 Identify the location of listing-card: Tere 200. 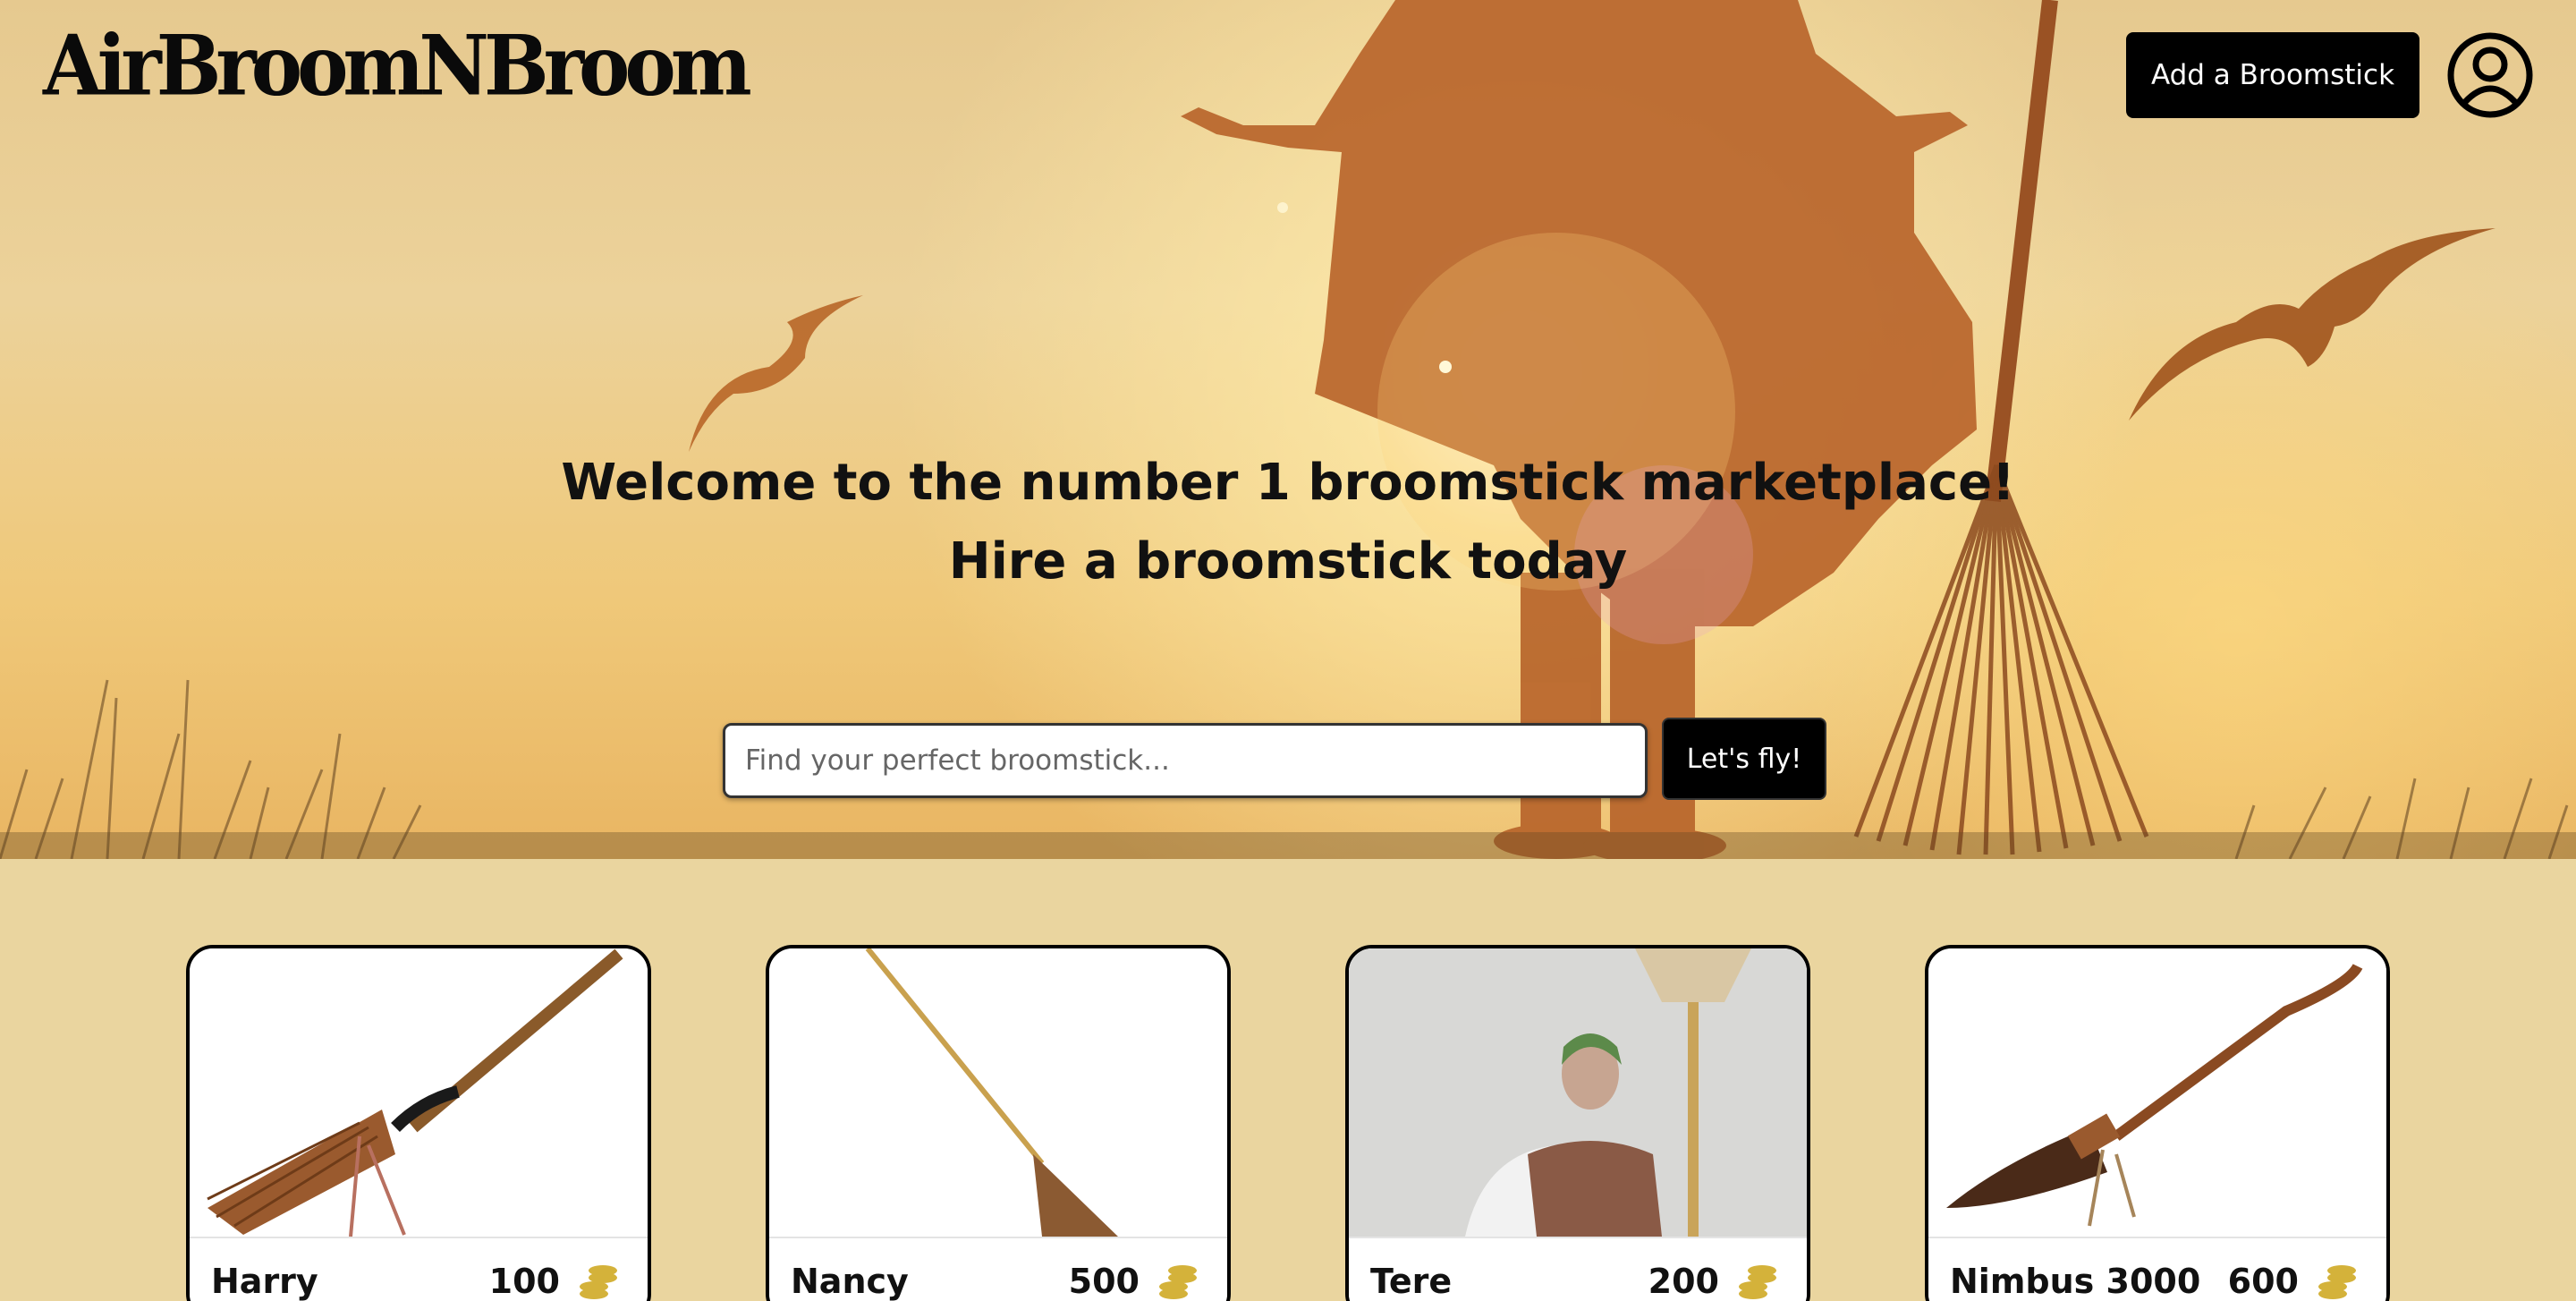
(1577, 1123).